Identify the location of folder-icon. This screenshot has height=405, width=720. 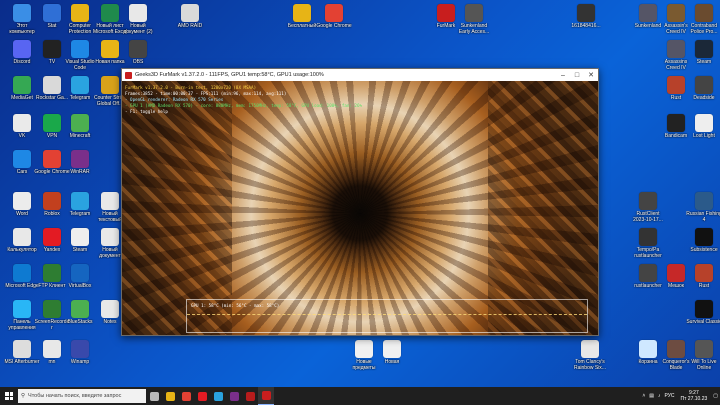
(80, 13).